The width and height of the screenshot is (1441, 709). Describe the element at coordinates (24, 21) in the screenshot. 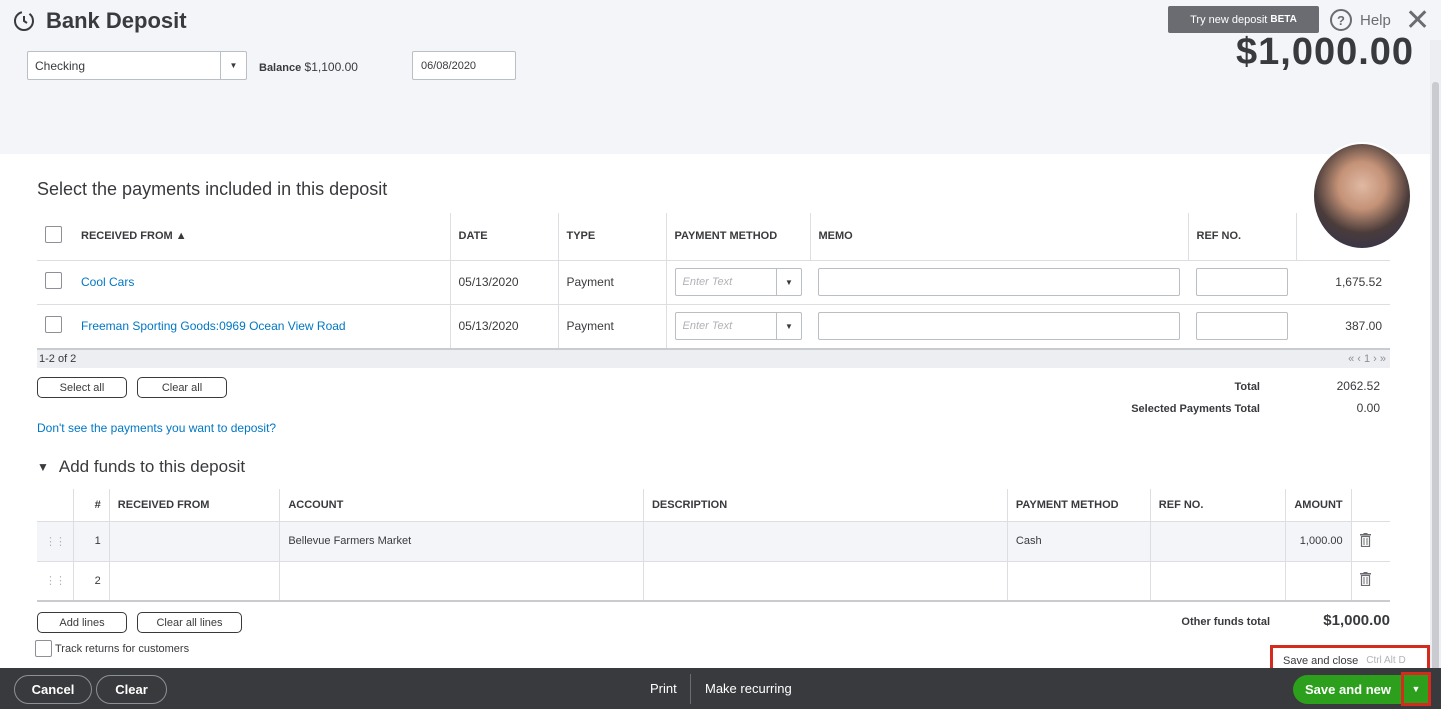

I see `recent-transactions-icon` at that location.